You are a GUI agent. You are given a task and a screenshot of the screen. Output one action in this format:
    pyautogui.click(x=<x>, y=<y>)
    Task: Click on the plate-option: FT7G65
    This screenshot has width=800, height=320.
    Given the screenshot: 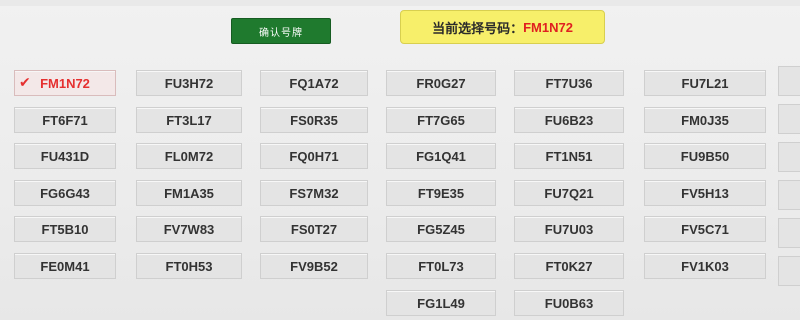 What is the action you would take?
    pyautogui.click(x=441, y=120)
    